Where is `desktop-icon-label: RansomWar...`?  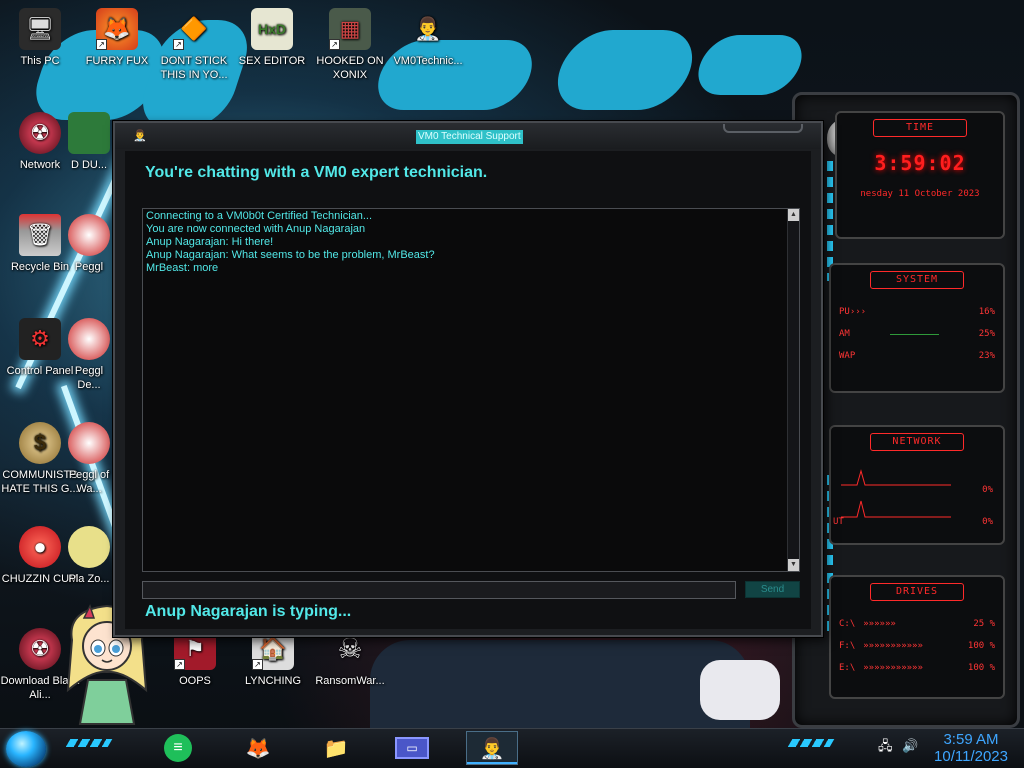 desktop-icon-label: RansomWar... is located at coordinates (350, 681).